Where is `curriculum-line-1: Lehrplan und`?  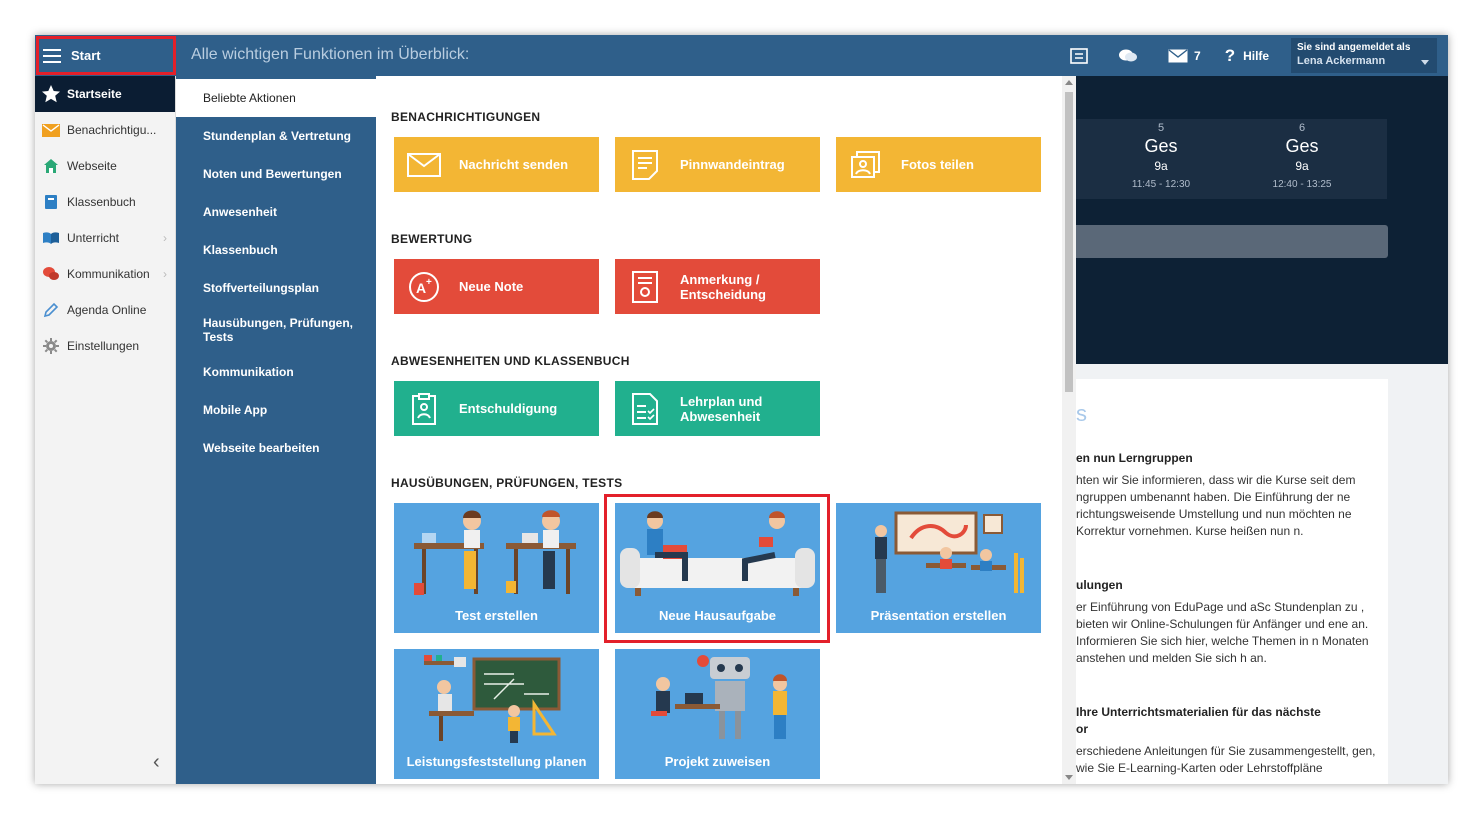 curriculum-line-1: Lehrplan und is located at coordinates (721, 401).